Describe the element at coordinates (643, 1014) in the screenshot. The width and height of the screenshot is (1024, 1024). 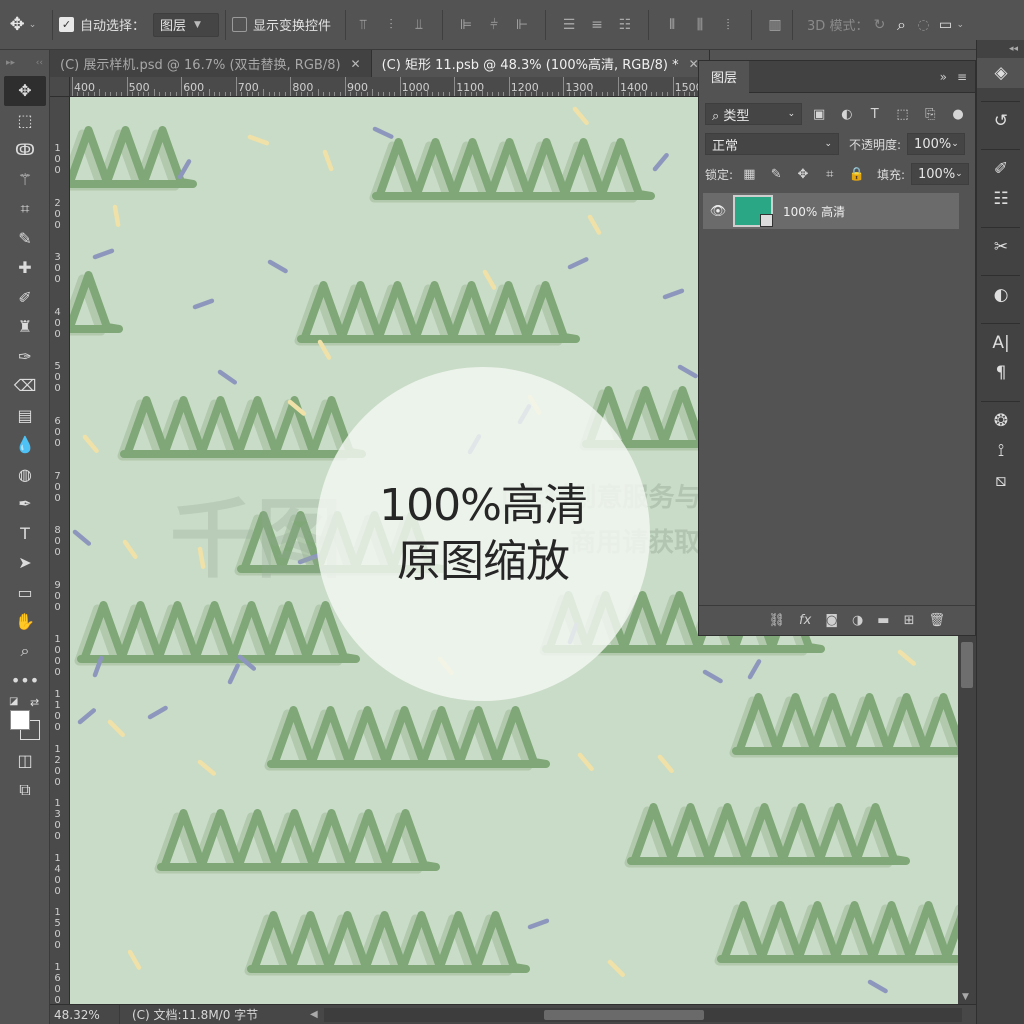
I see `horizontal-scrollbar` at that location.